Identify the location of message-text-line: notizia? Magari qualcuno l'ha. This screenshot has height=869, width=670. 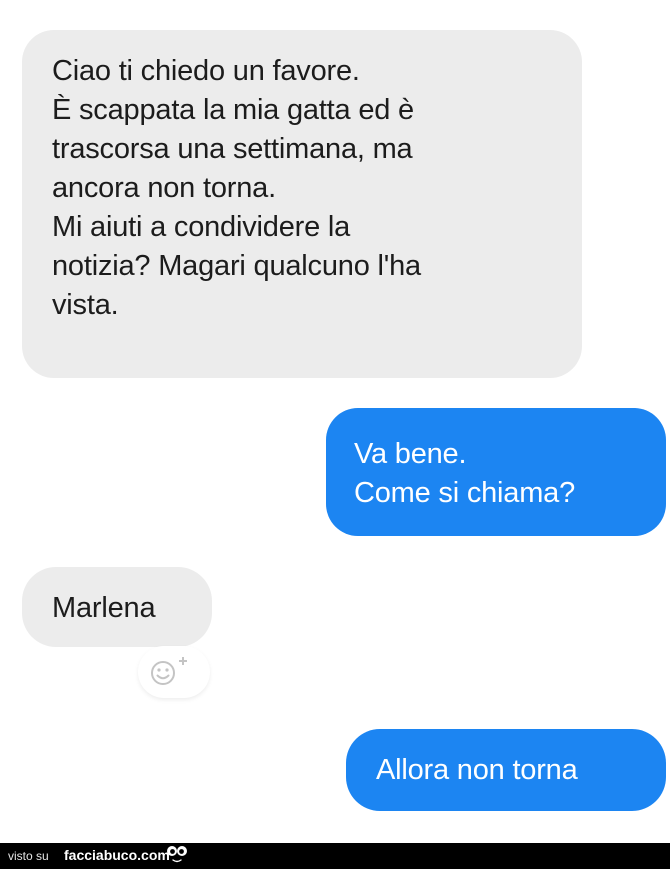
(236, 266).